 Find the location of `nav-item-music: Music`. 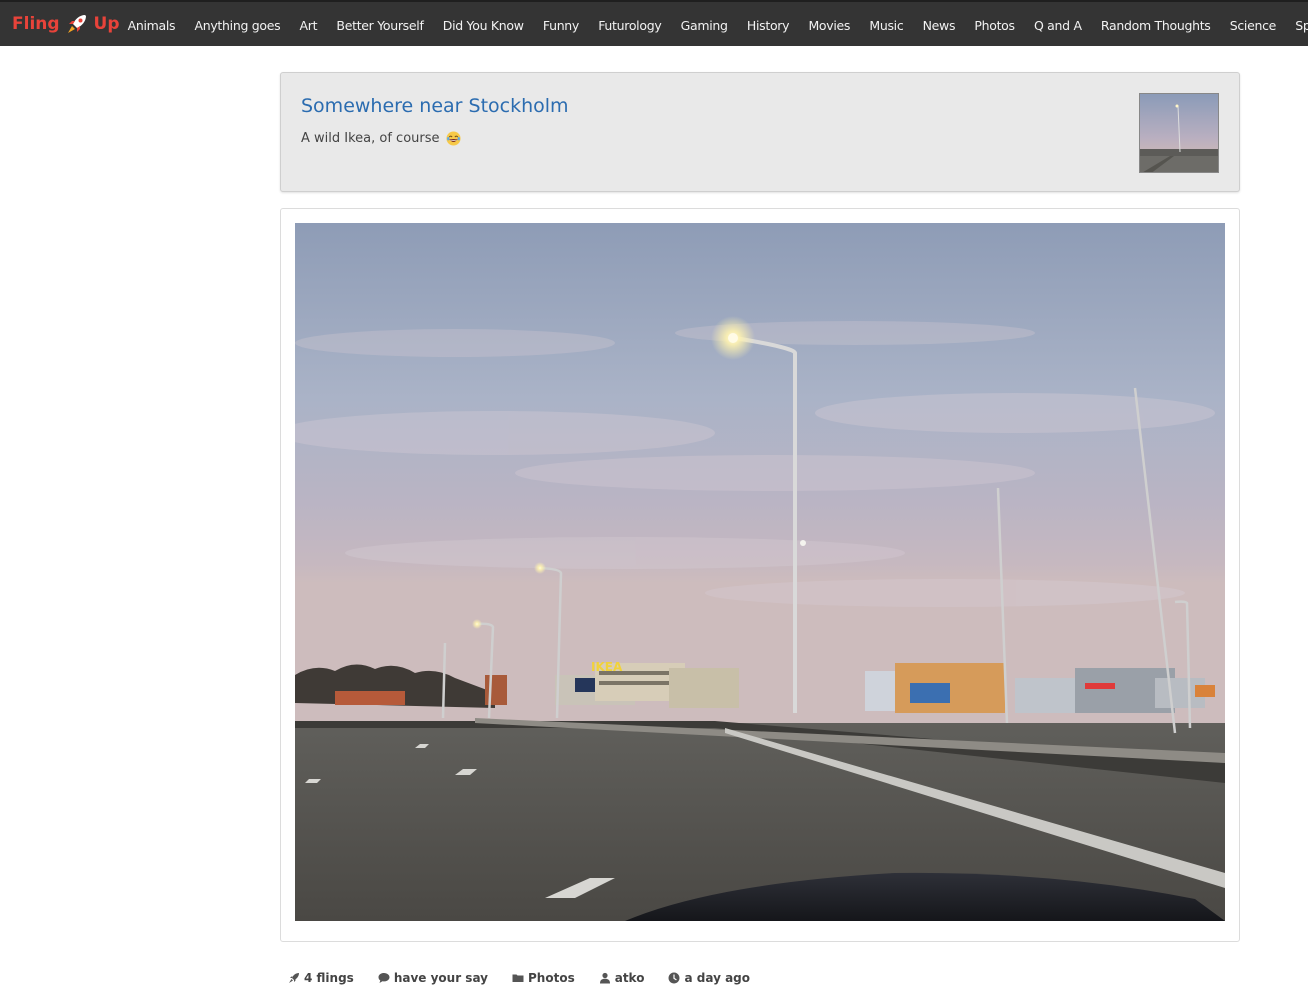

nav-item-music: Music is located at coordinates (886, 25).